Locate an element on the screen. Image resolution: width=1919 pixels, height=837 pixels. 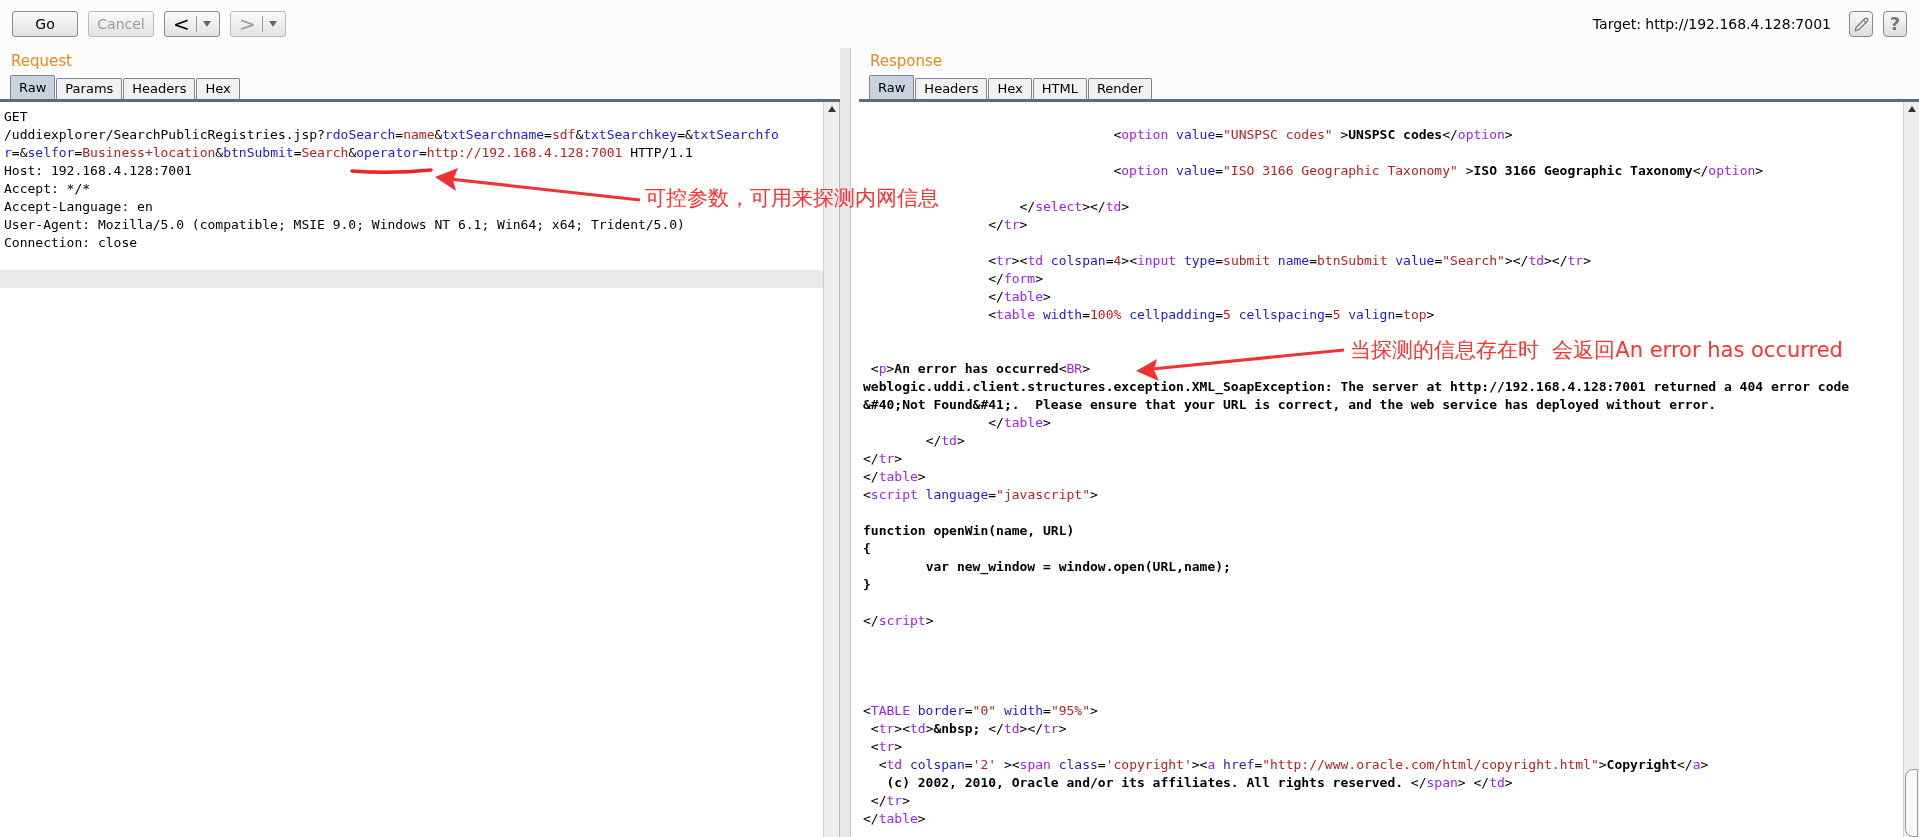
panel-title: Response is located at coordinates (906, 61).